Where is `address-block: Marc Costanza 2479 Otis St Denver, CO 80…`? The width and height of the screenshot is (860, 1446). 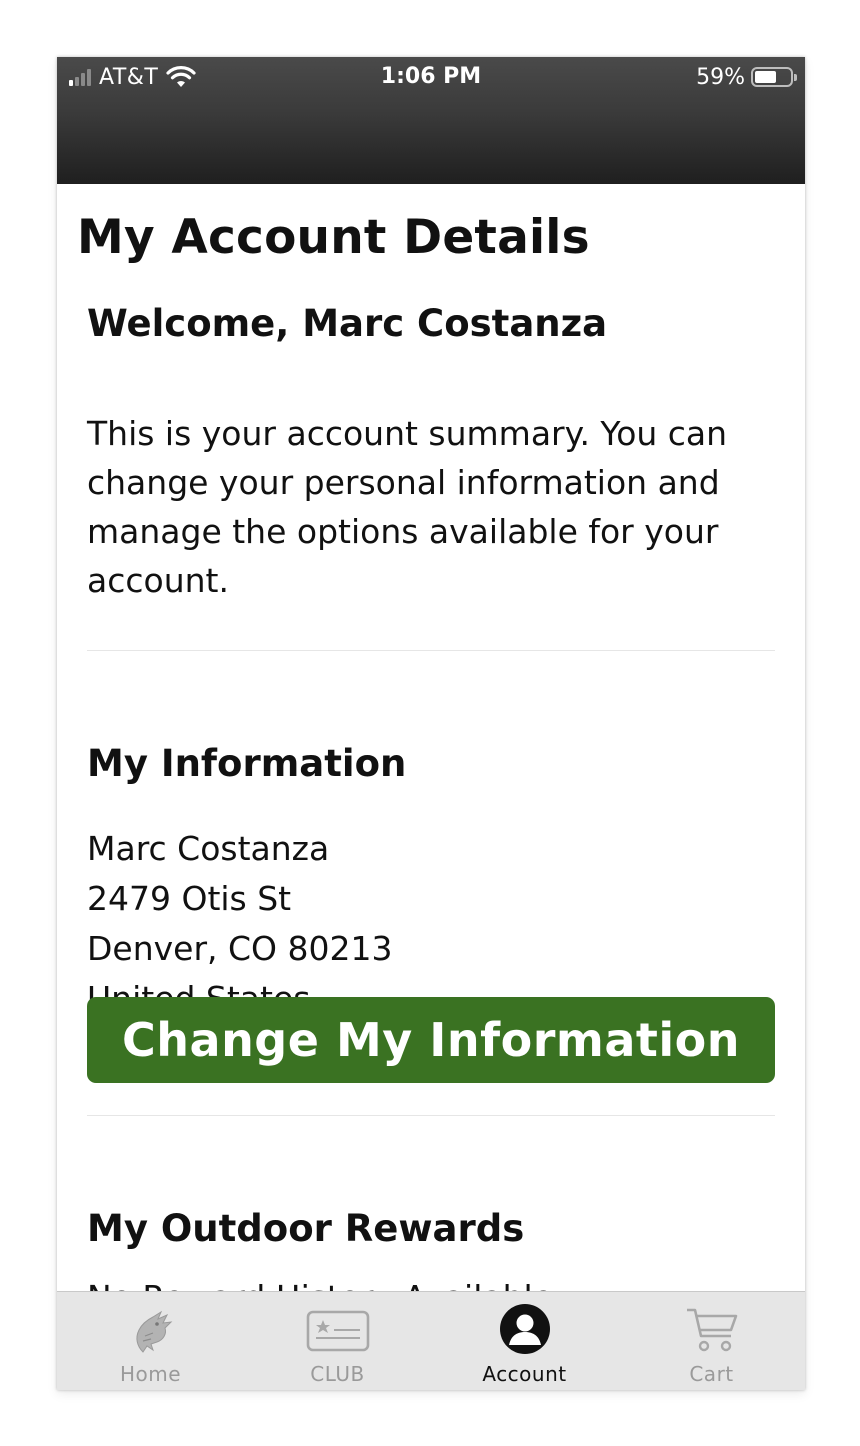 address-block: Marc Costanza 2479 Otis St Denver, CO 80… is located at coordinates (431, 924).